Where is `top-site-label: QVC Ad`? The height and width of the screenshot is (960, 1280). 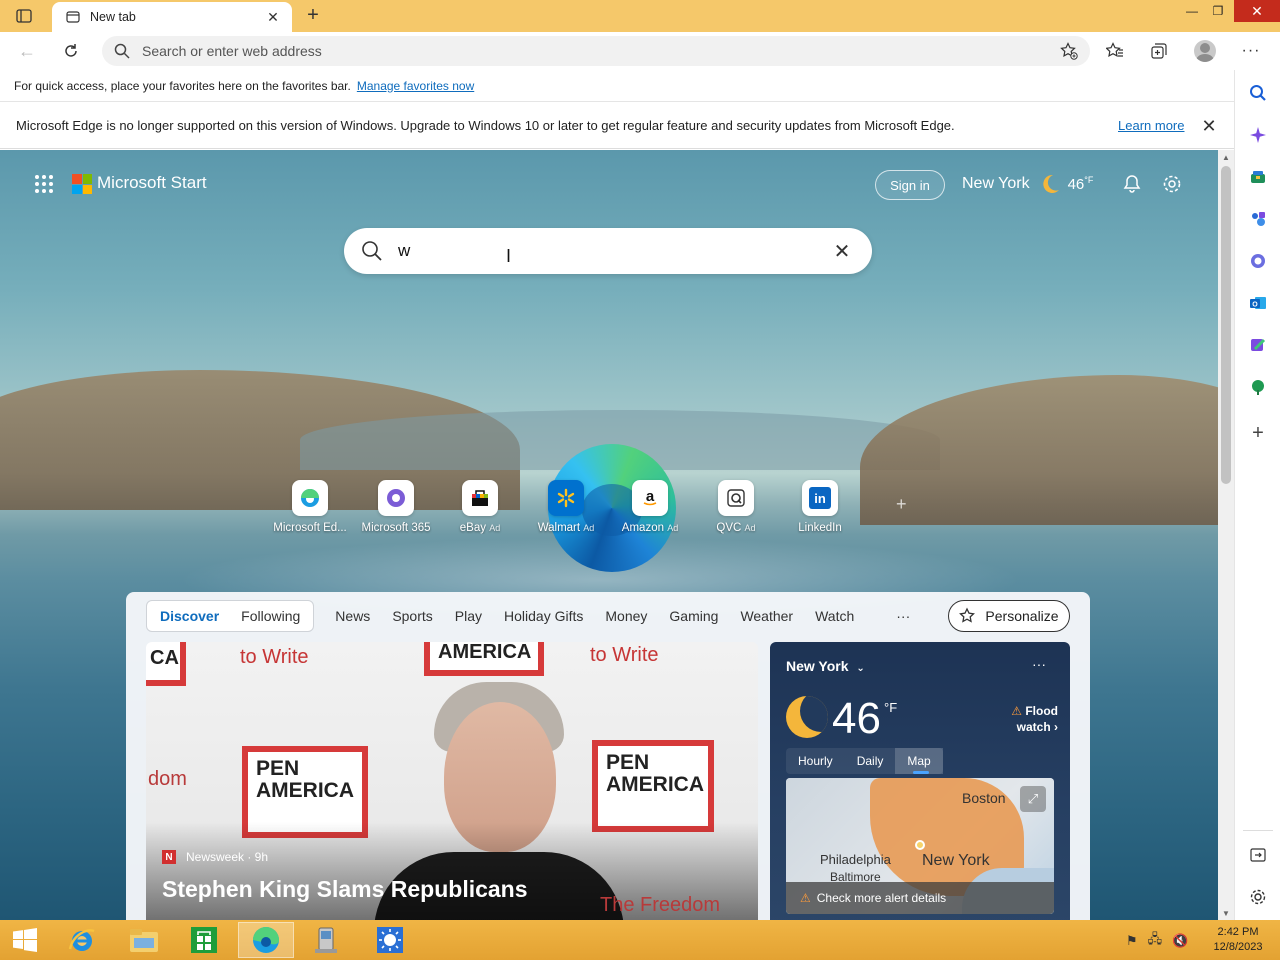 top-site-label: QVC Ad is located at coordinates (736, 528).